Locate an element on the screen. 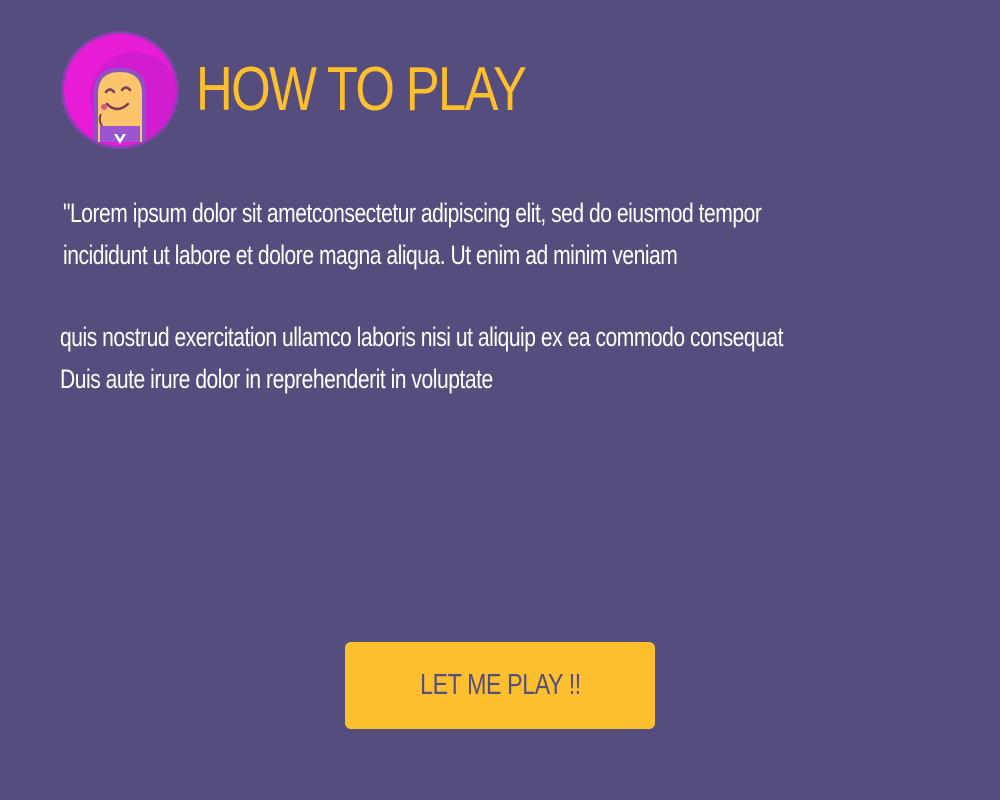 This screenshot has width=1000, height=800. page-title: HOW TO PLAY is located at coordinates (361, 89).